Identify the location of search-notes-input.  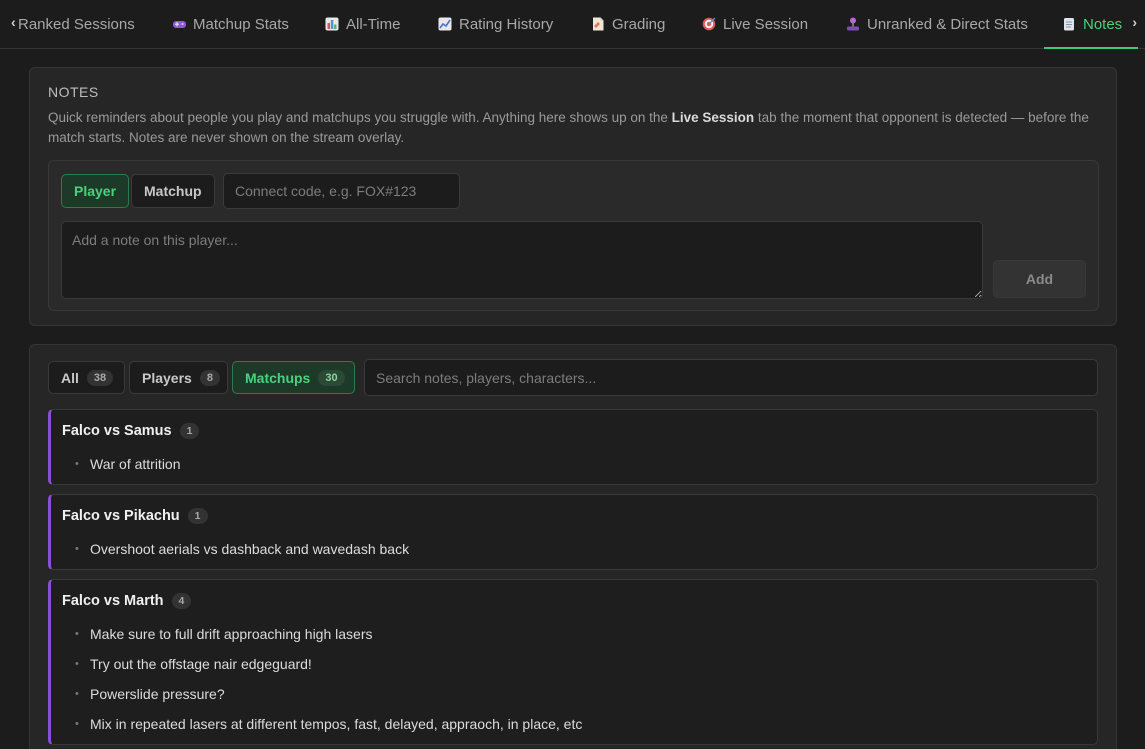
(731, 377).